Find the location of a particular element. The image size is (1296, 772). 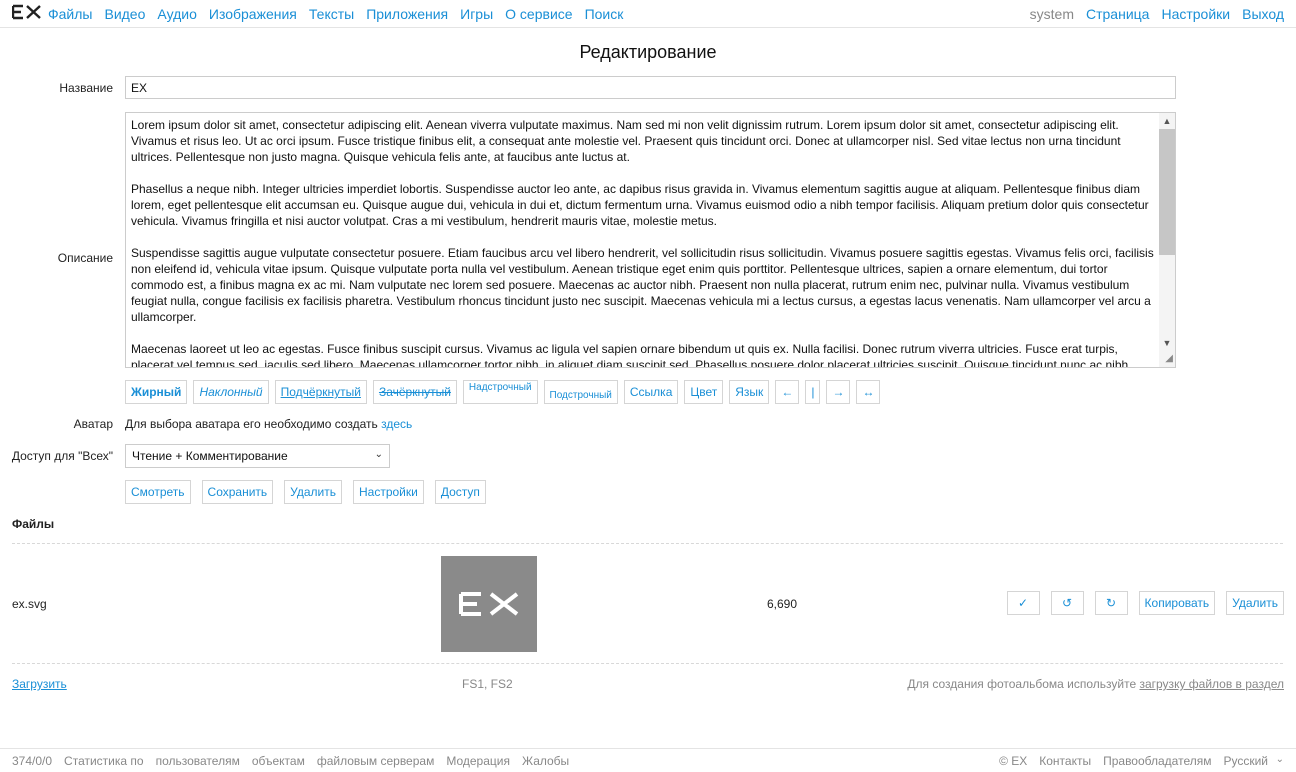

avatar-label: Аватар is located at coordinates (93, 424).